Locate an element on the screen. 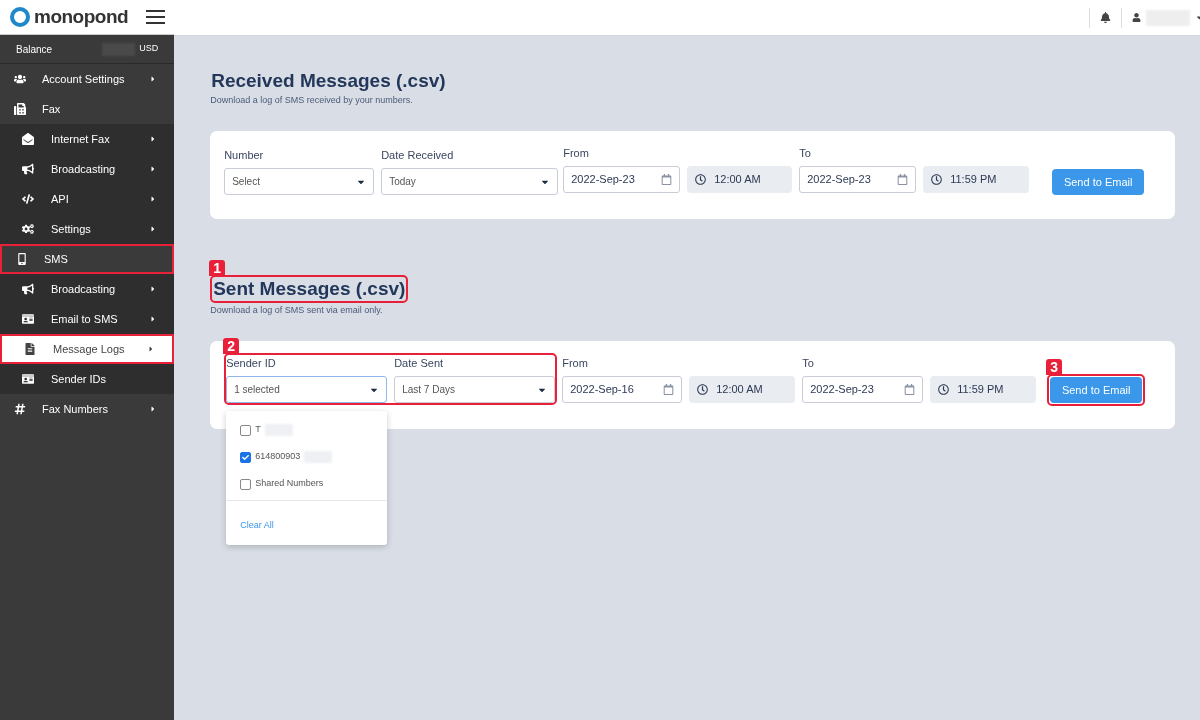 The height and width of the screenshot is (720, 1200). gears-icon is located at coordinates (28, 229).